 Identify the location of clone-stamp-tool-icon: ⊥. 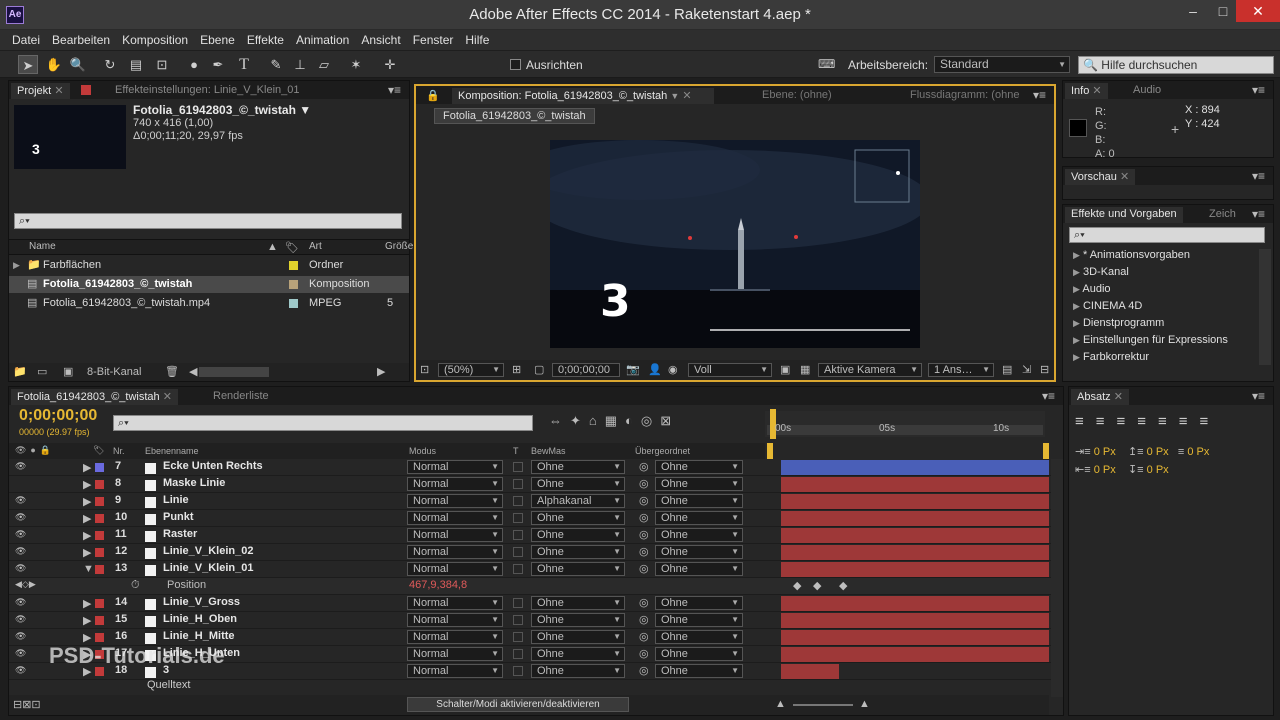
(300, 64).